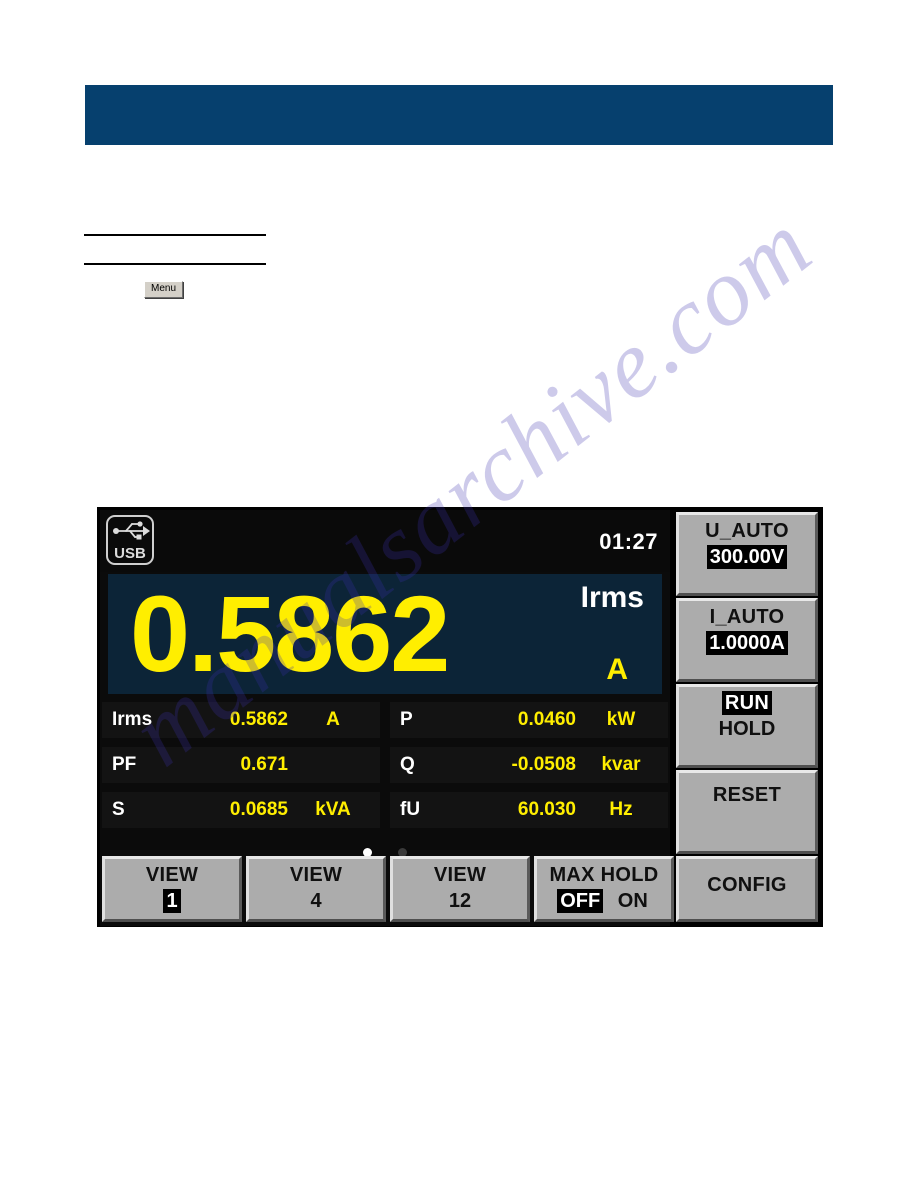  Describe the element at coordinates (621, 809) in the screenshot. I see `measurement-unit: Hz` at that location.